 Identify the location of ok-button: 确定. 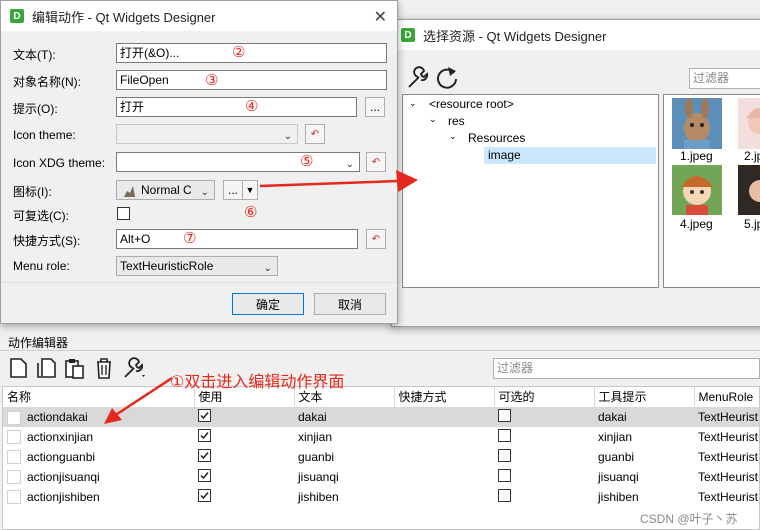
(268, 304).